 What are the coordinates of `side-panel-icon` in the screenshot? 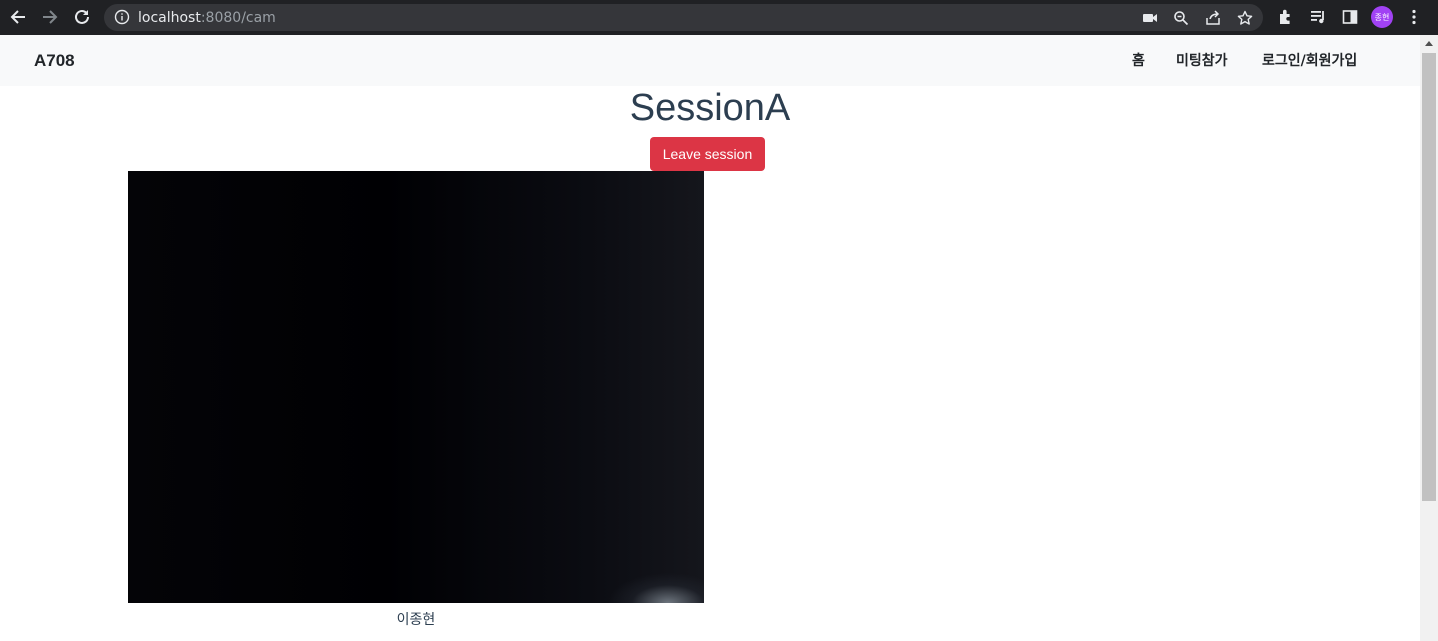 It's located at (1350, 17).